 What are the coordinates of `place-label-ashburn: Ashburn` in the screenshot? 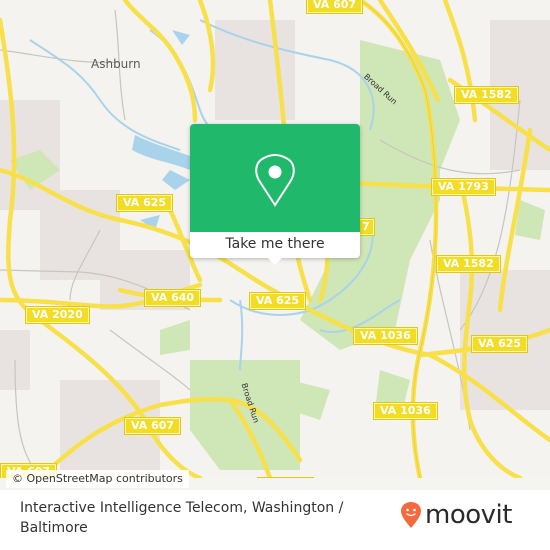 It's located at (116, 64).